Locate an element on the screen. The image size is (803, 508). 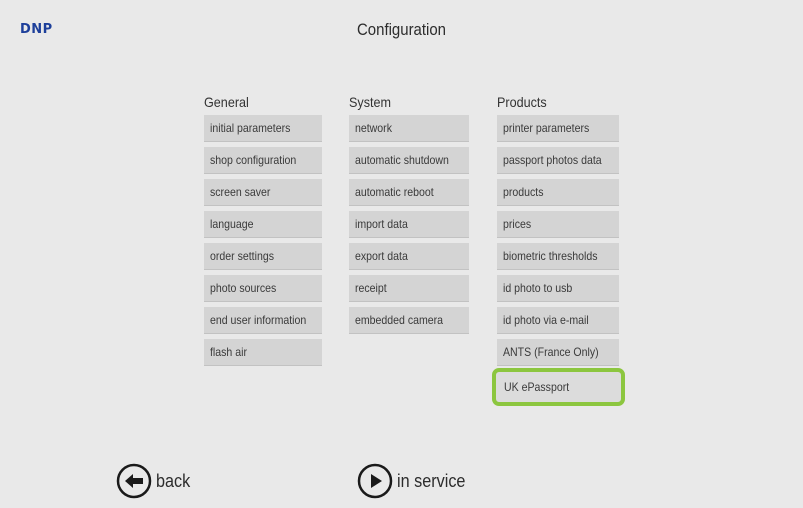
products-button: products is located at coordinates (558, 192).